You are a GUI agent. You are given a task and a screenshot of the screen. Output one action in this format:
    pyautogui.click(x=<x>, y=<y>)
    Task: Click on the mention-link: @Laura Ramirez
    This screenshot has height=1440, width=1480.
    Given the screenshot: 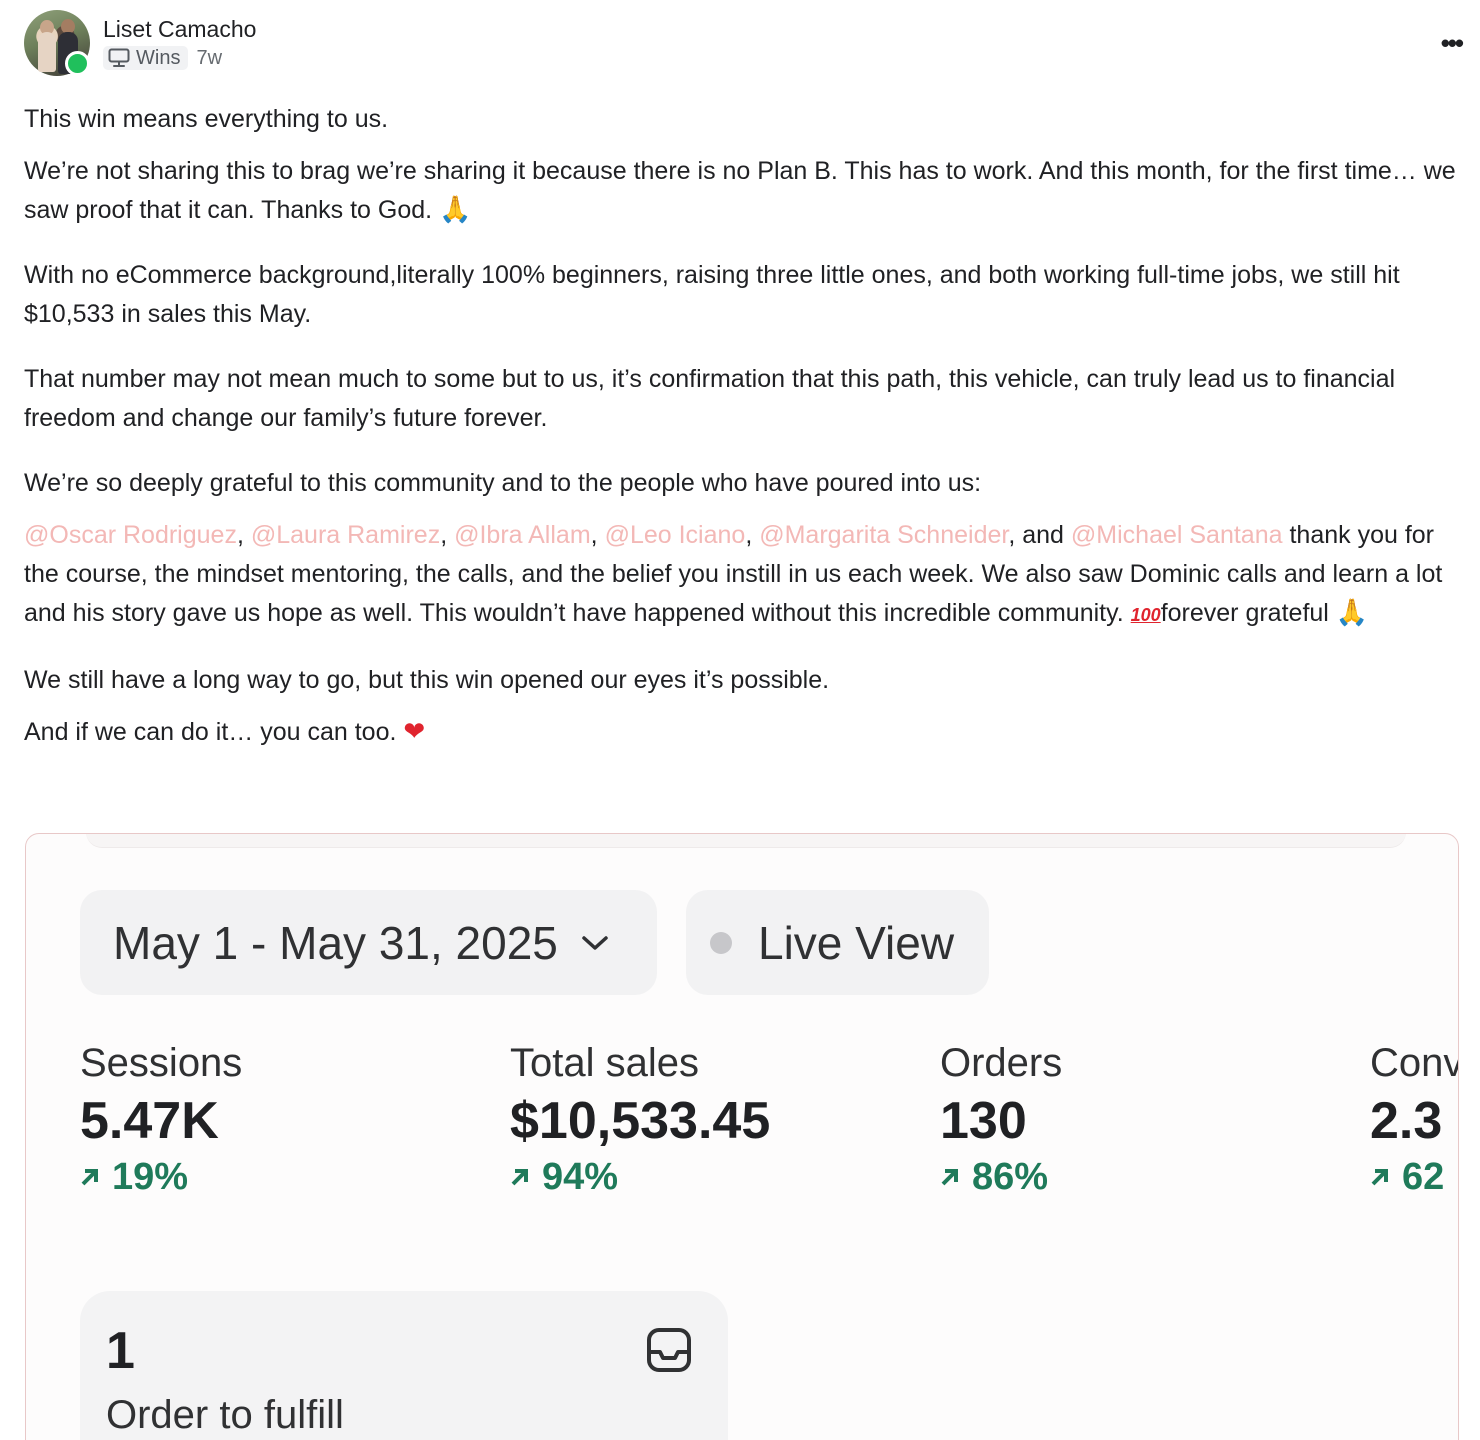 What is the action you would take?
    pyautogui.click(x=345, y=535)
    